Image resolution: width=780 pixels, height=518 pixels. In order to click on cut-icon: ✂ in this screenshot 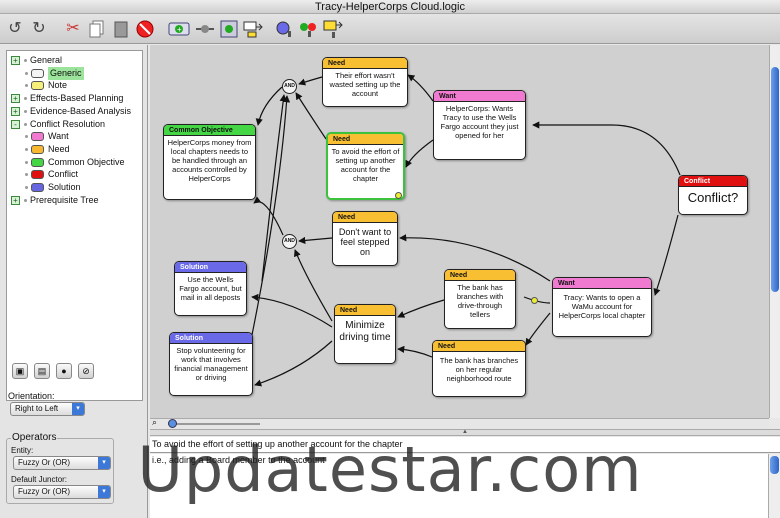, I will do `click(73, 29)`.